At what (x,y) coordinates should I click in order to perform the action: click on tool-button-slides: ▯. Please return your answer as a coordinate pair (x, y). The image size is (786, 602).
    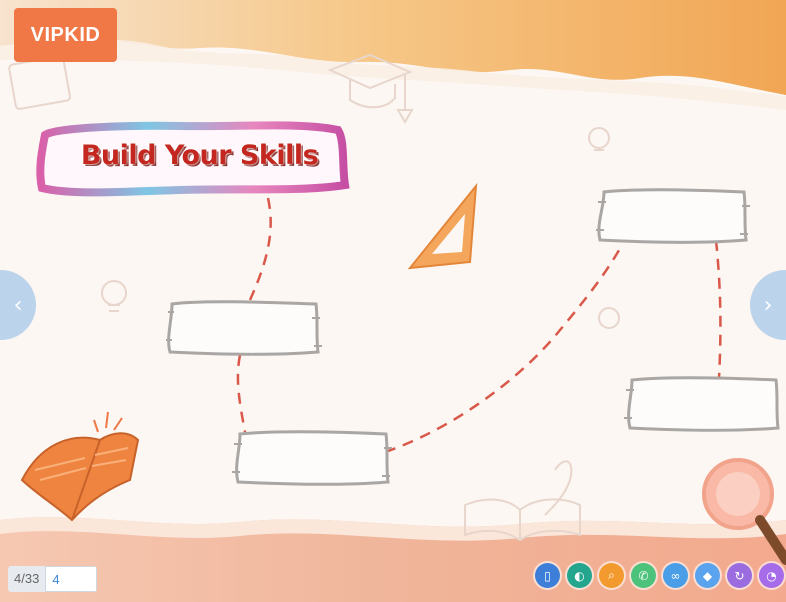
    Looking at the image, I should click on (547, 575).